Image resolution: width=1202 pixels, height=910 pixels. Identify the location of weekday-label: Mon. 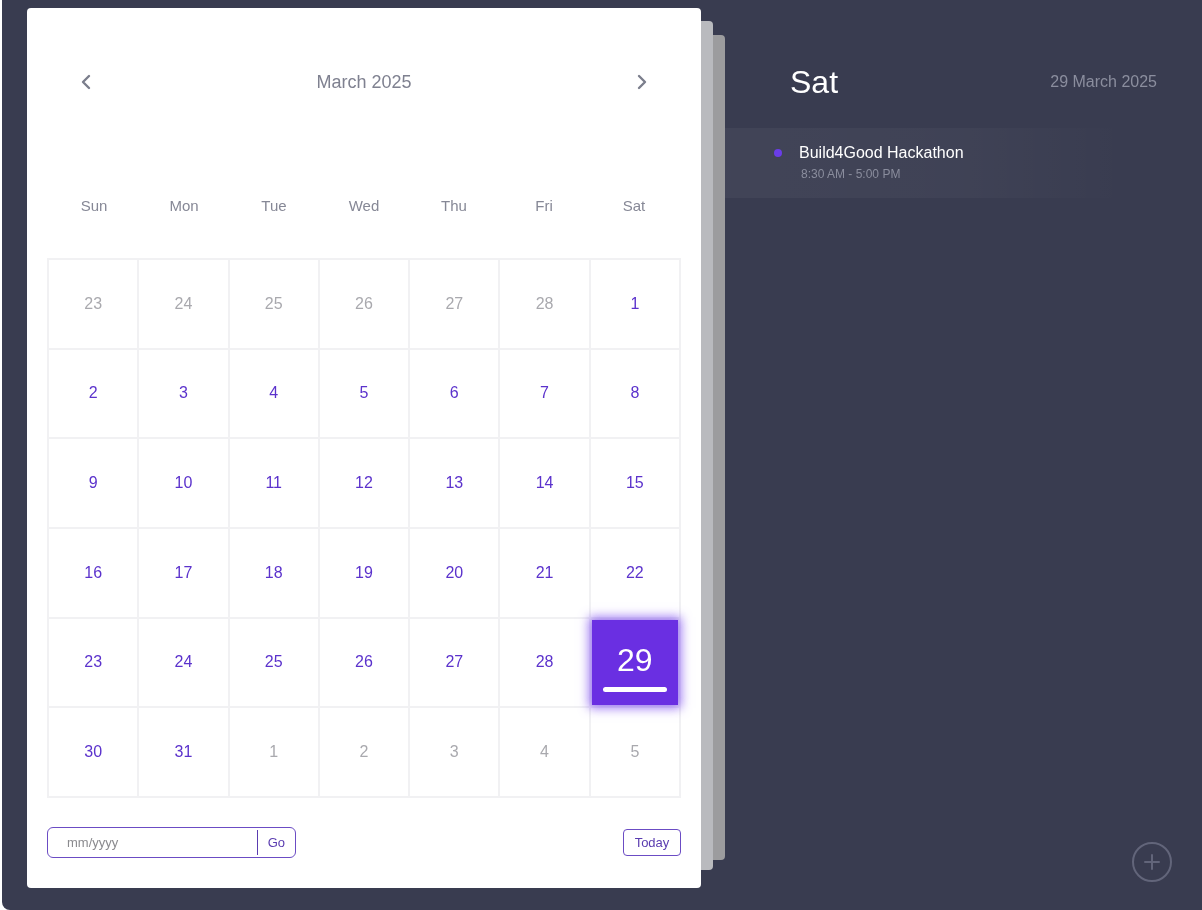
(184, 205).